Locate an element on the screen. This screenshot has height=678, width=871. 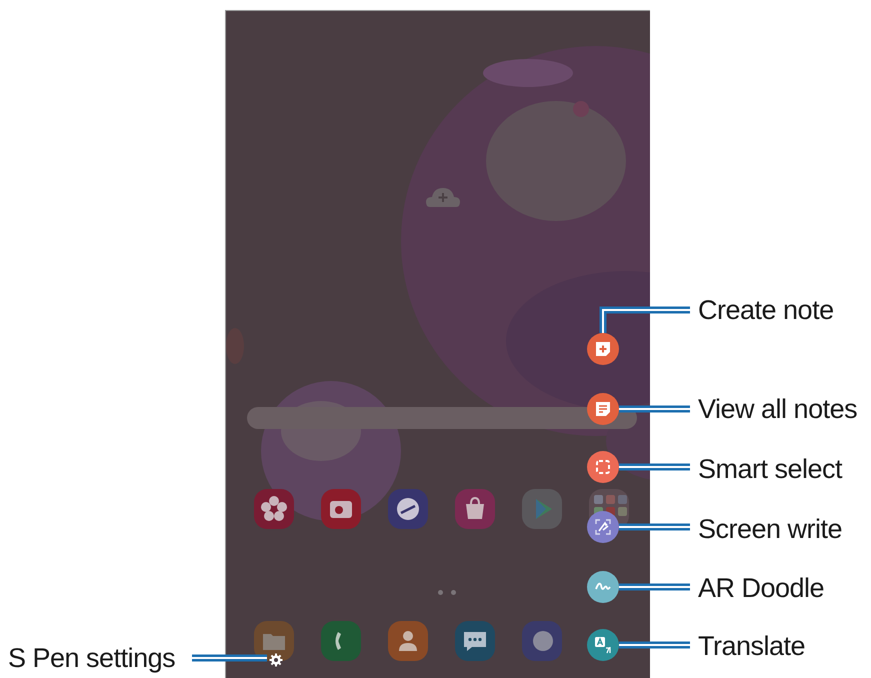
translate-icon is located at coordinates (603, 645).